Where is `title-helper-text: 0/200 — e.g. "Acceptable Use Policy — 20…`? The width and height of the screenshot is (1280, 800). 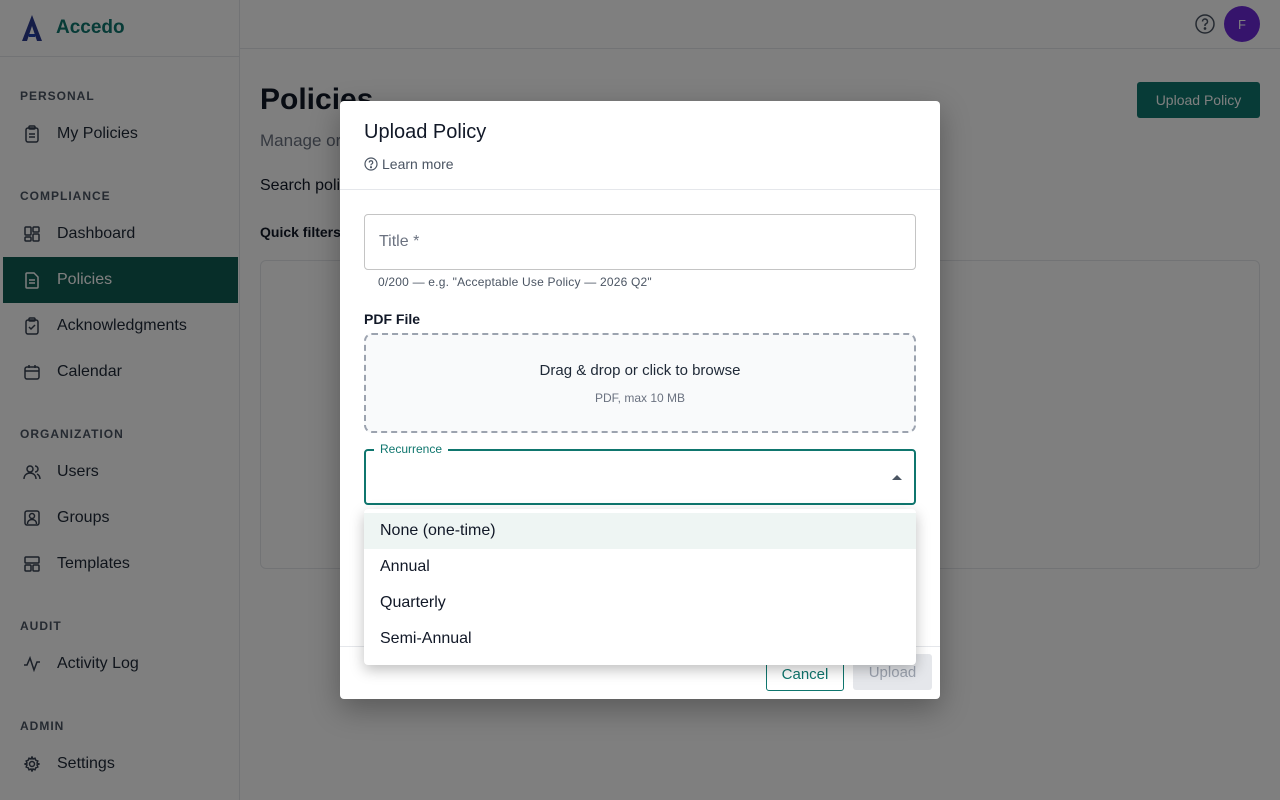 title-helper-text: 0/200 — e.g. "Acceptable Use Policy — 20… is located at coordinates (515, 282).